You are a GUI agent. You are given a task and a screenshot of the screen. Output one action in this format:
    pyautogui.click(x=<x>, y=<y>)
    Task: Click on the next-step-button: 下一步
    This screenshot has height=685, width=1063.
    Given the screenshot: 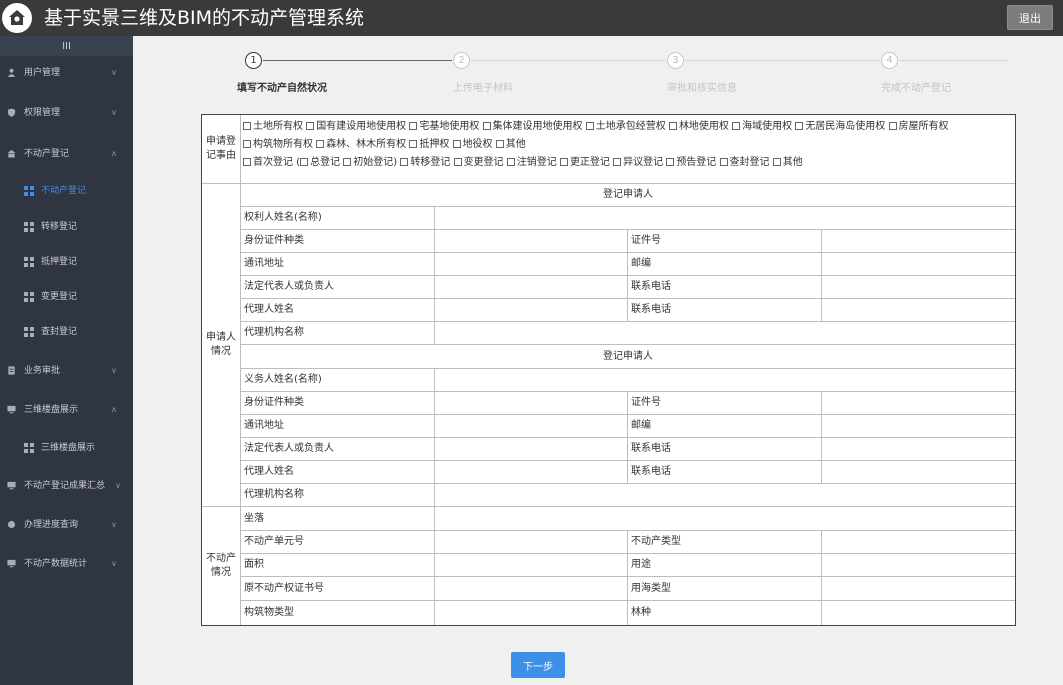 What is the action you would take?
    pyautogui.click(x=538, y=665)
    